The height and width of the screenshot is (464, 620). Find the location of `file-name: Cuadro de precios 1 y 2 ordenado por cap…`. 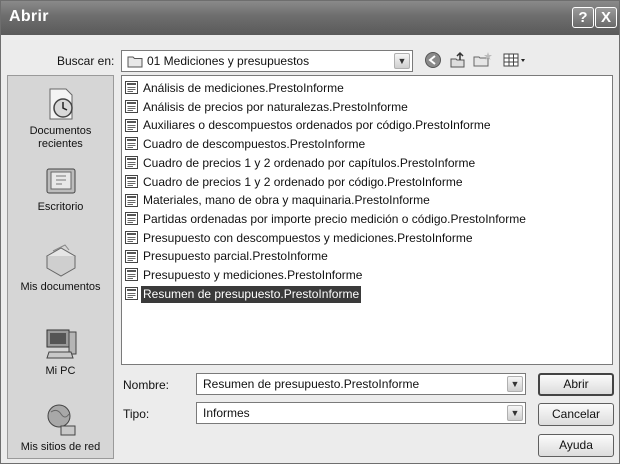

file-name: Cuadro de precios 1 y 2 ordenado por cap… is located at coordinates (309, 162).